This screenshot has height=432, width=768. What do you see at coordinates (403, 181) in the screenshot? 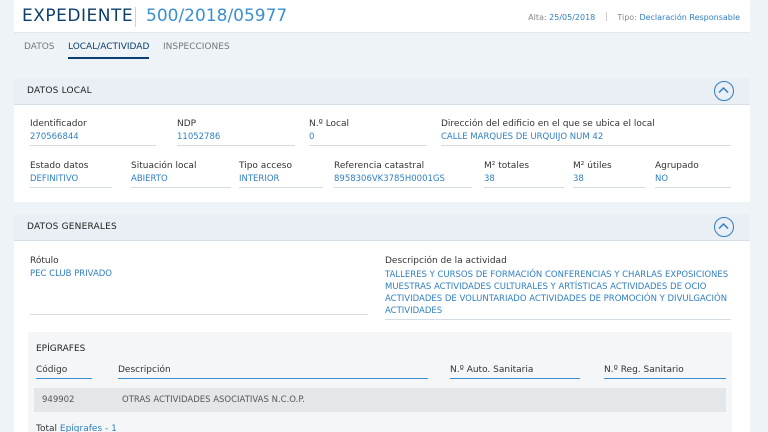
I see `referencia-value: 8958306VK3785H0001GS` at bounding box center [403, 181].